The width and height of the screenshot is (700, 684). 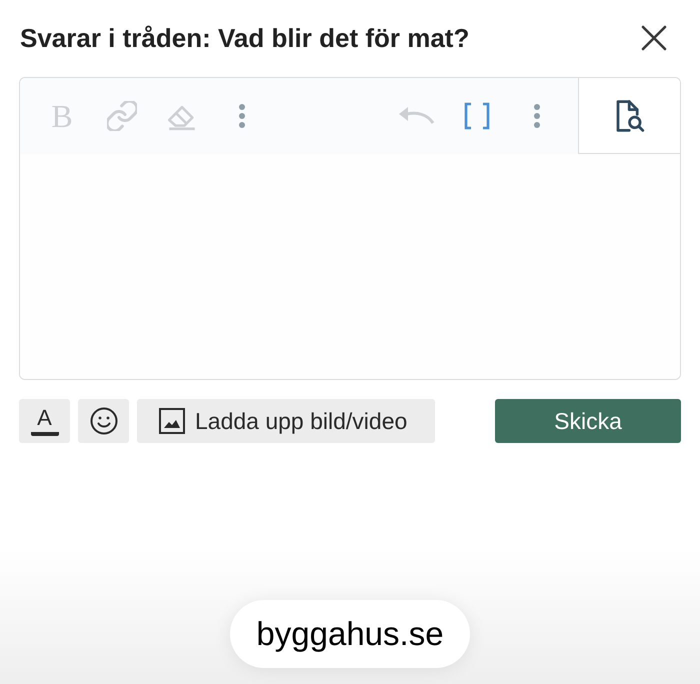 I want to click on send-button: Skicka, so click(x=588, y=421).